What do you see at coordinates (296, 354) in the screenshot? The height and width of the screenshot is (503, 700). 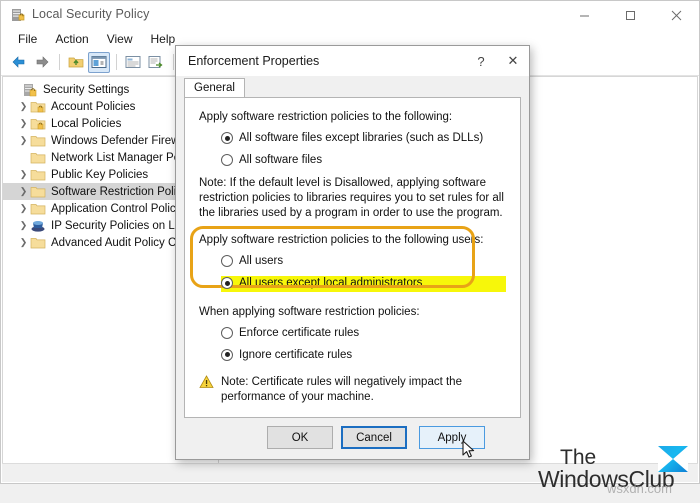 I see `radio-label: Ignore certificate rules` at bounding box center [296, 354].